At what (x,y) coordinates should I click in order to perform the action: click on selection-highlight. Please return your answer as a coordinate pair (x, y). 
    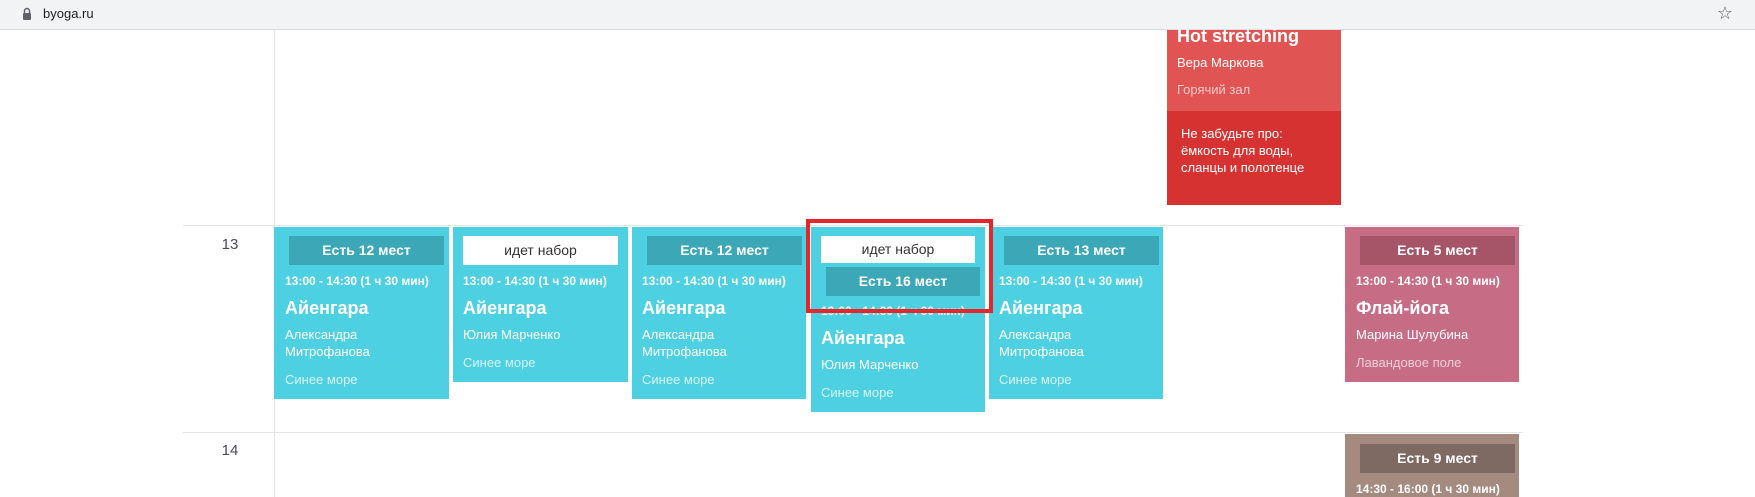
    Looking at the image, I should click on (899, 266).